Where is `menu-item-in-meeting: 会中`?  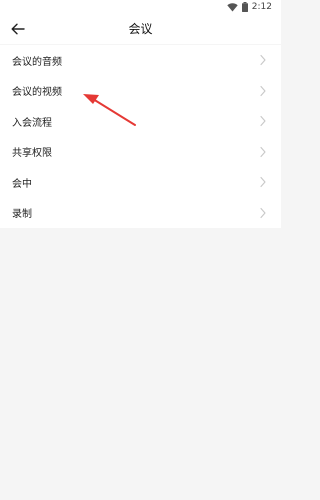 menu-item-in-meeting: 会中 is located at coordinates (140, 182).